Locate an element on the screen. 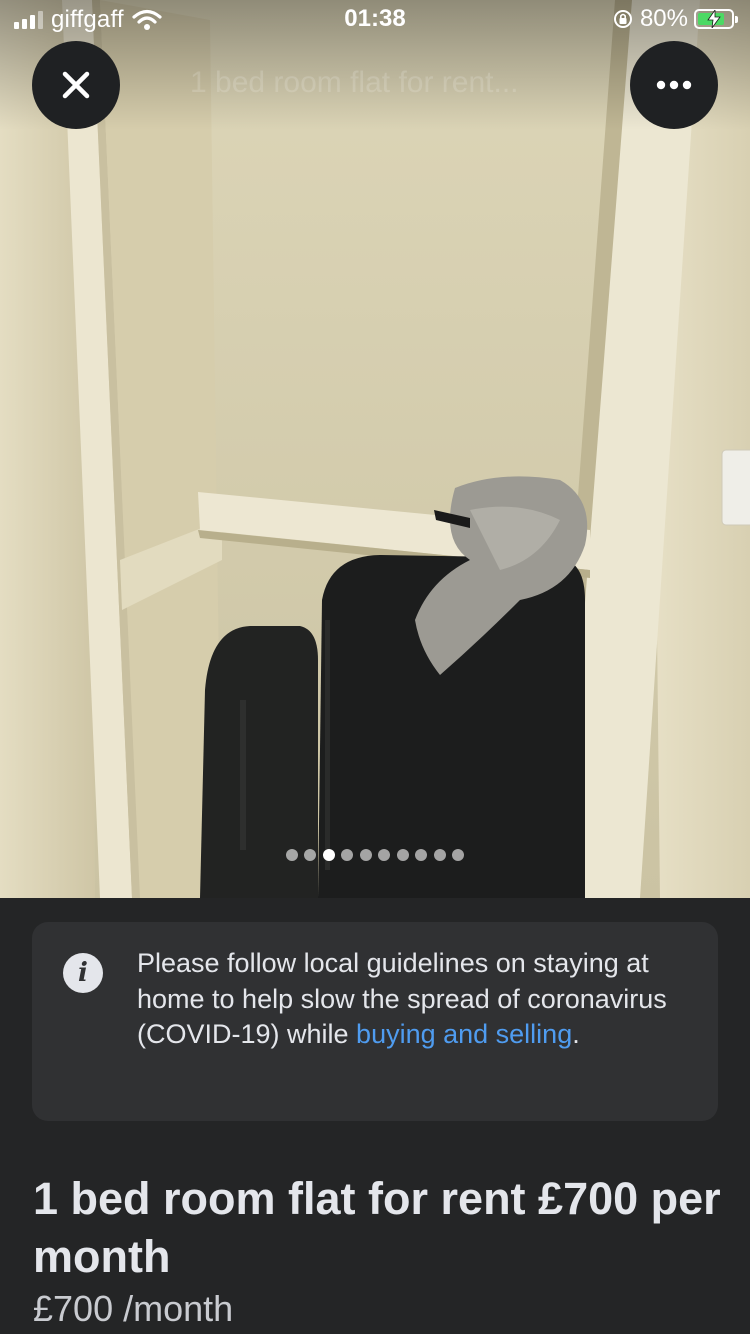 The width and height of the screenshot is (750, 1334). more-horizontal-icon is located at coordinates (674, 85).